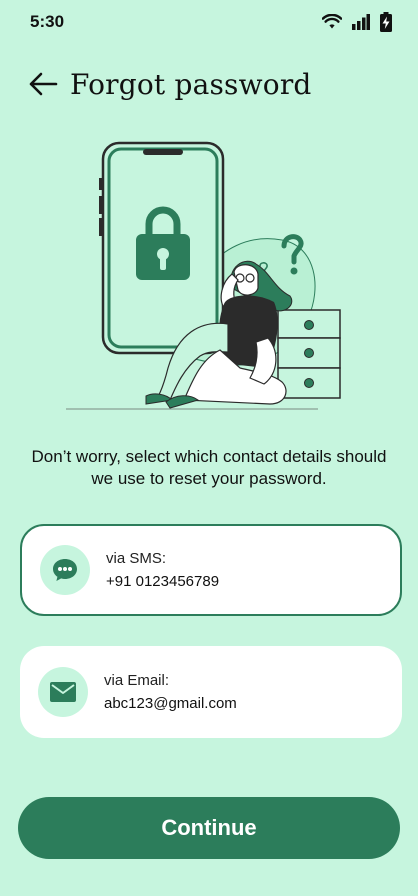  Describe the element at coordinates (211, 570) in the screenshot. I see `sms-option-card: via SMS: +91 0123456789` at that location.